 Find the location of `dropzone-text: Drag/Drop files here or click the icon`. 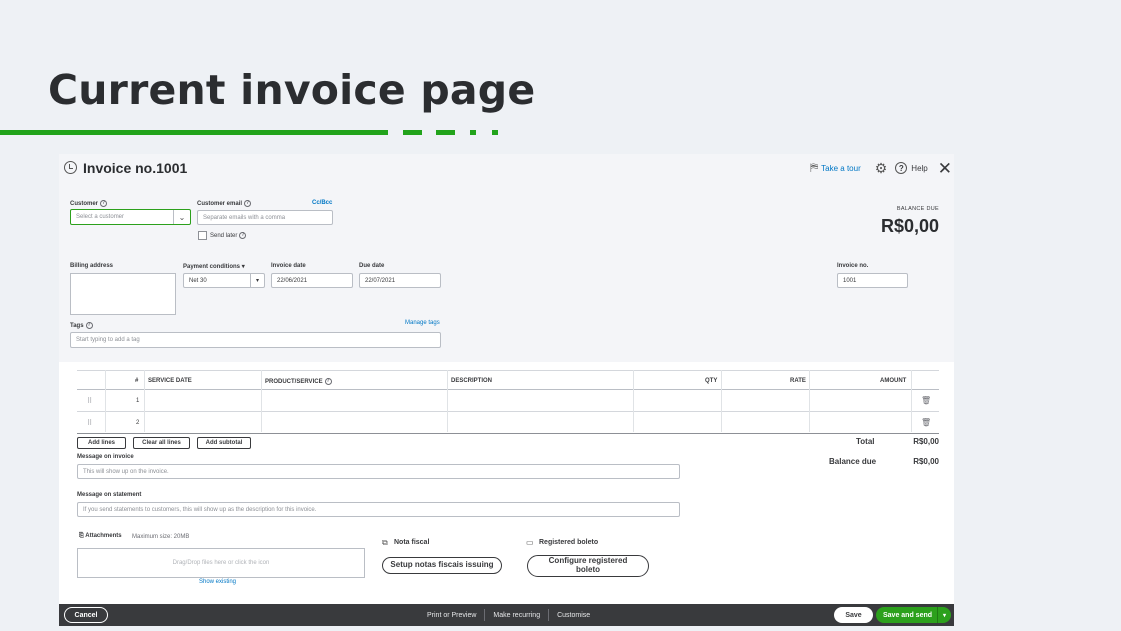

dropzone-text: Drag/Drop files here or click the icon is located at coordinates (221, 563).